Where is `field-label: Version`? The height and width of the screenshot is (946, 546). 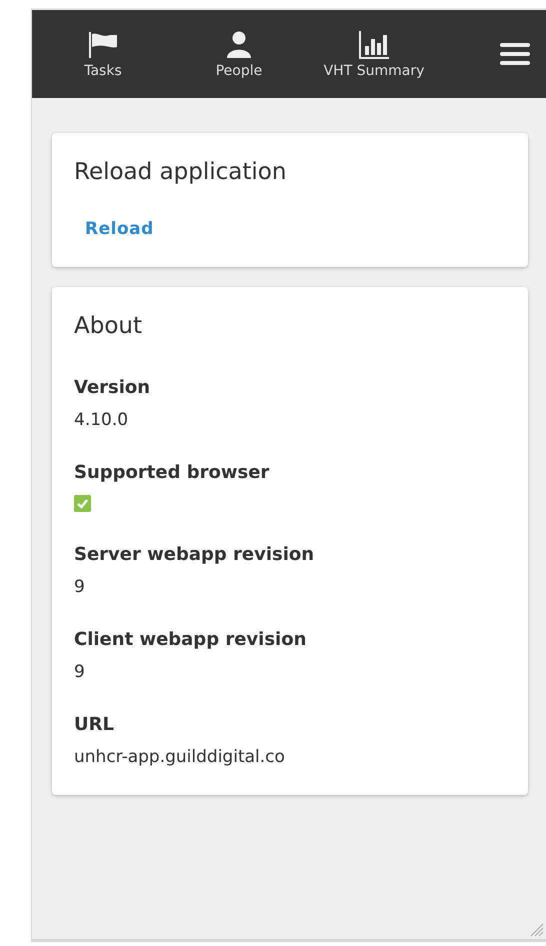 field-label: Version is located at coordinates (113, 387).